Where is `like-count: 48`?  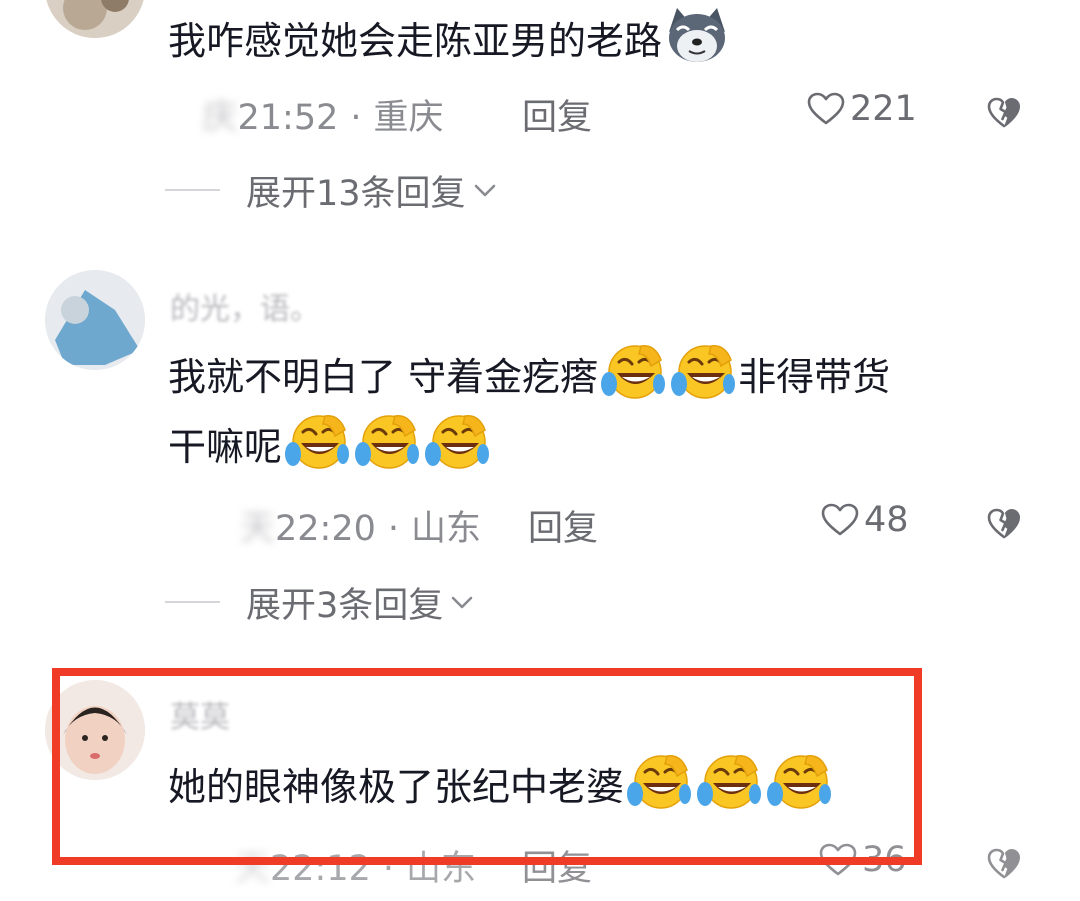 like-count: 48 is located at coordinates (886, 520).